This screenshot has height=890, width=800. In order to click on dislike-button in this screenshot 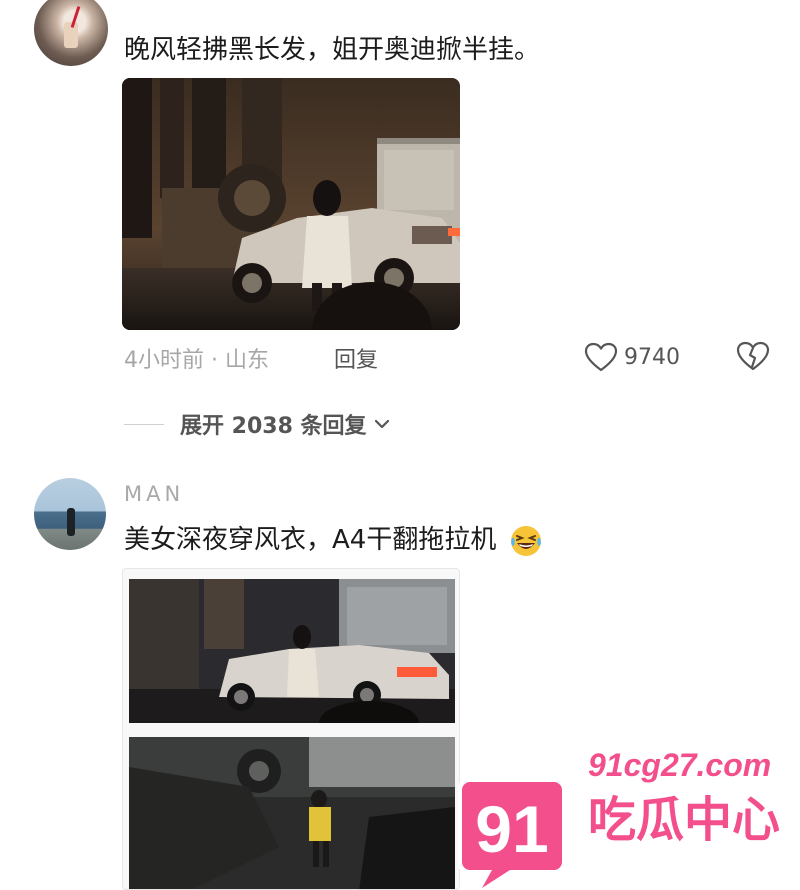, I will do `click(753, 357)`.